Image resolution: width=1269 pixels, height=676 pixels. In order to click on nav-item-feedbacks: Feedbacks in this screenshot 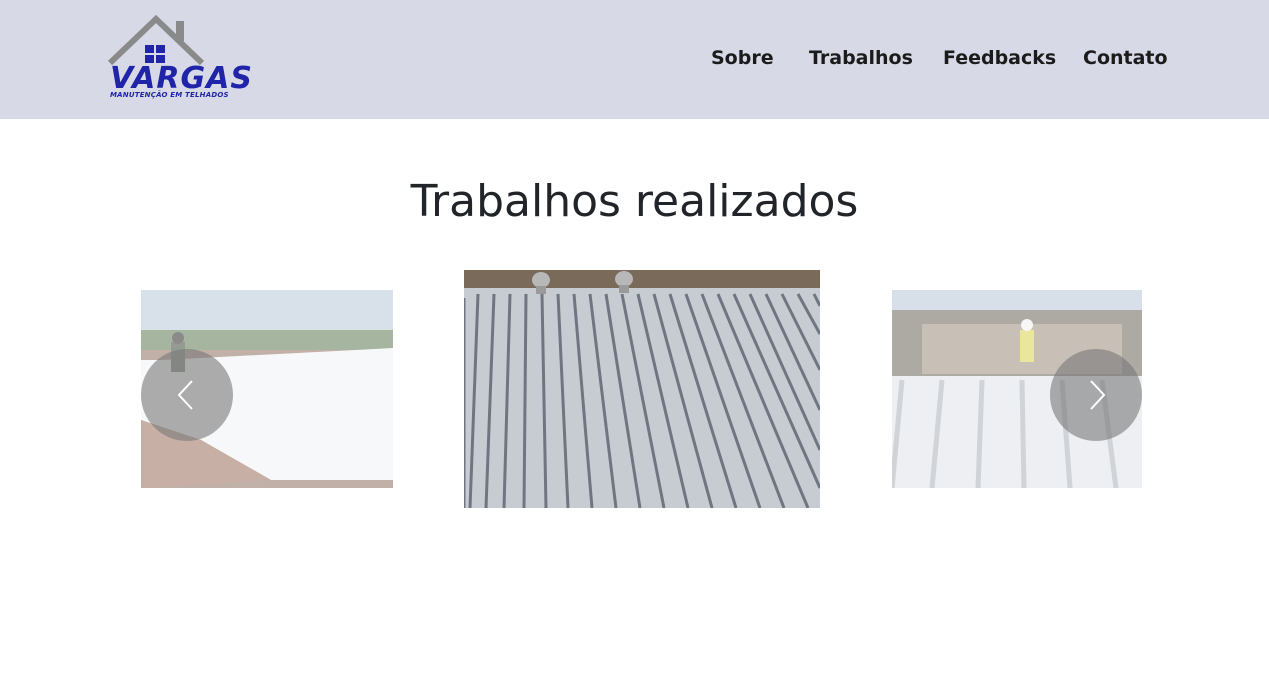, I will do `click(999, 58)`.